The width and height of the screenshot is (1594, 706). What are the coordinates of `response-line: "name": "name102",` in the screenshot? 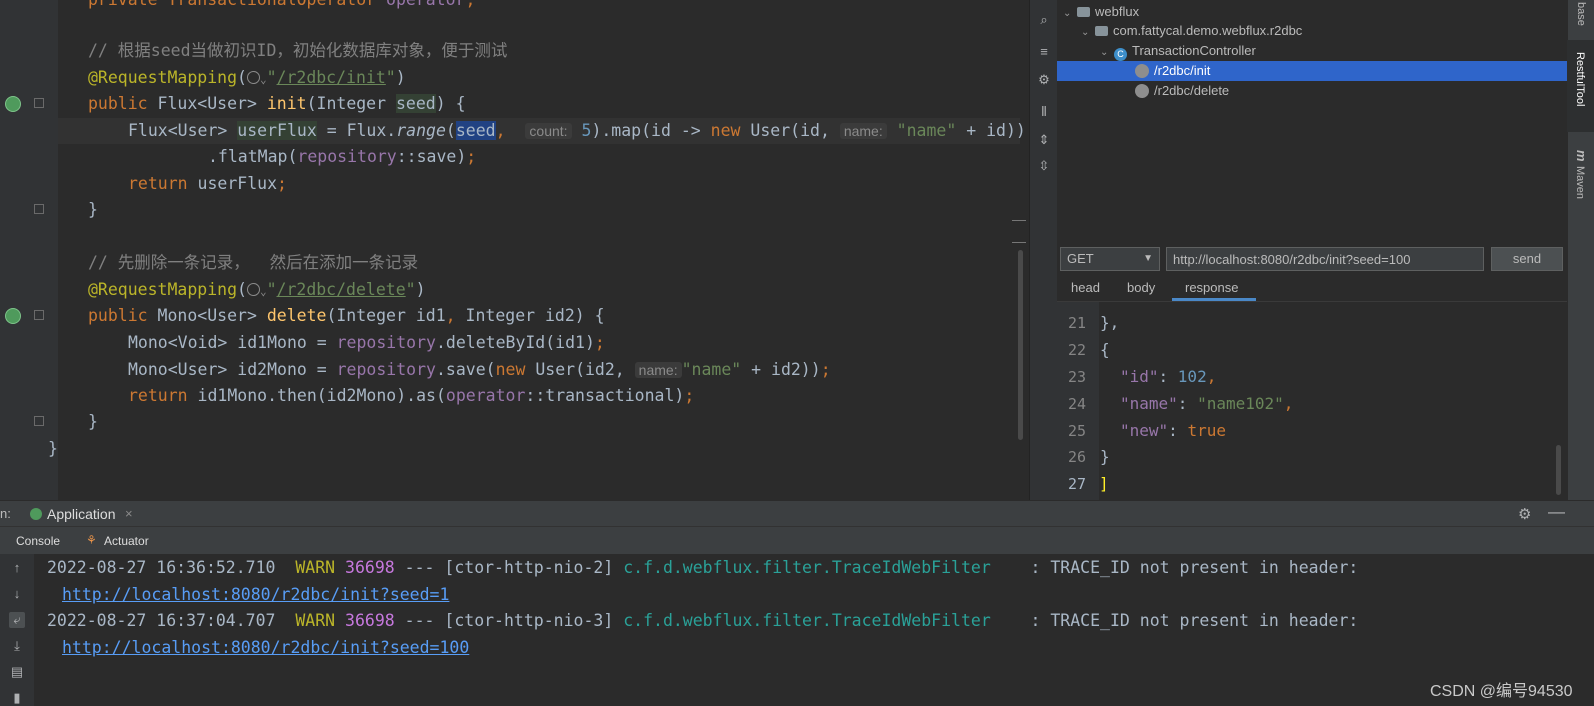 It's located at (1207, 403).